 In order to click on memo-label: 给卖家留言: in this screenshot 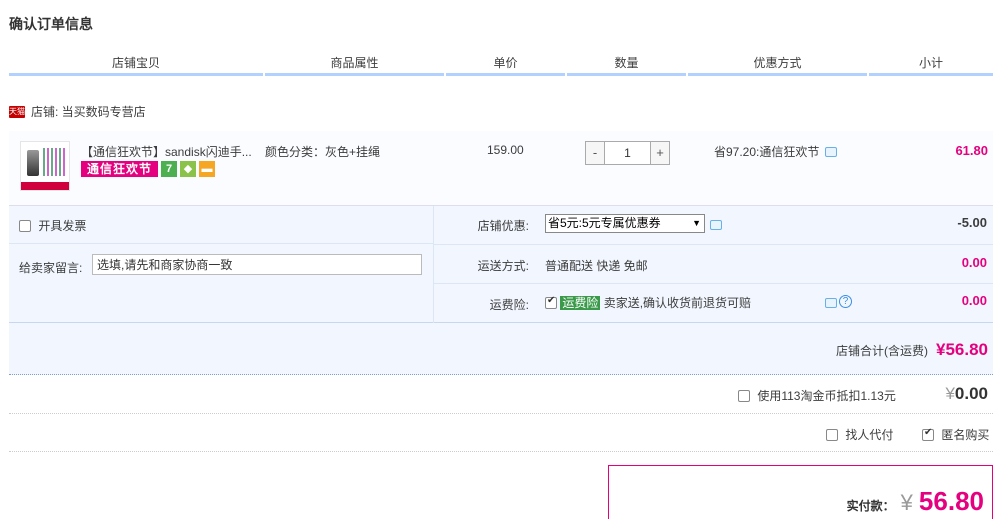, I will do `click(51, 268)`.